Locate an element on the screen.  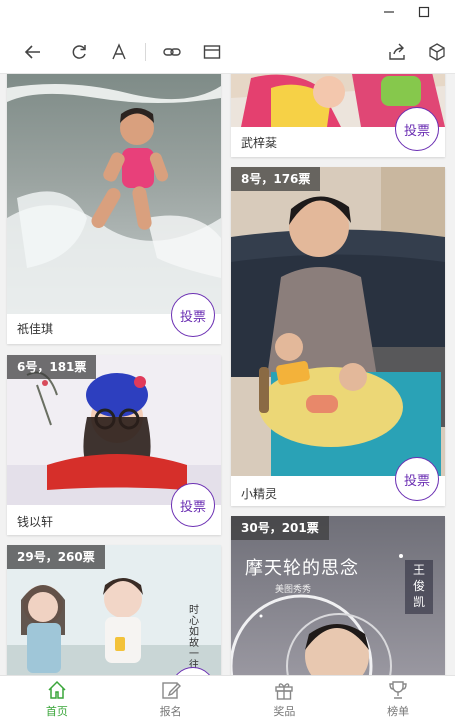
bottom-tab-bar: 首页 报名 奖品 榜单 is located at coordinates (227, 698).